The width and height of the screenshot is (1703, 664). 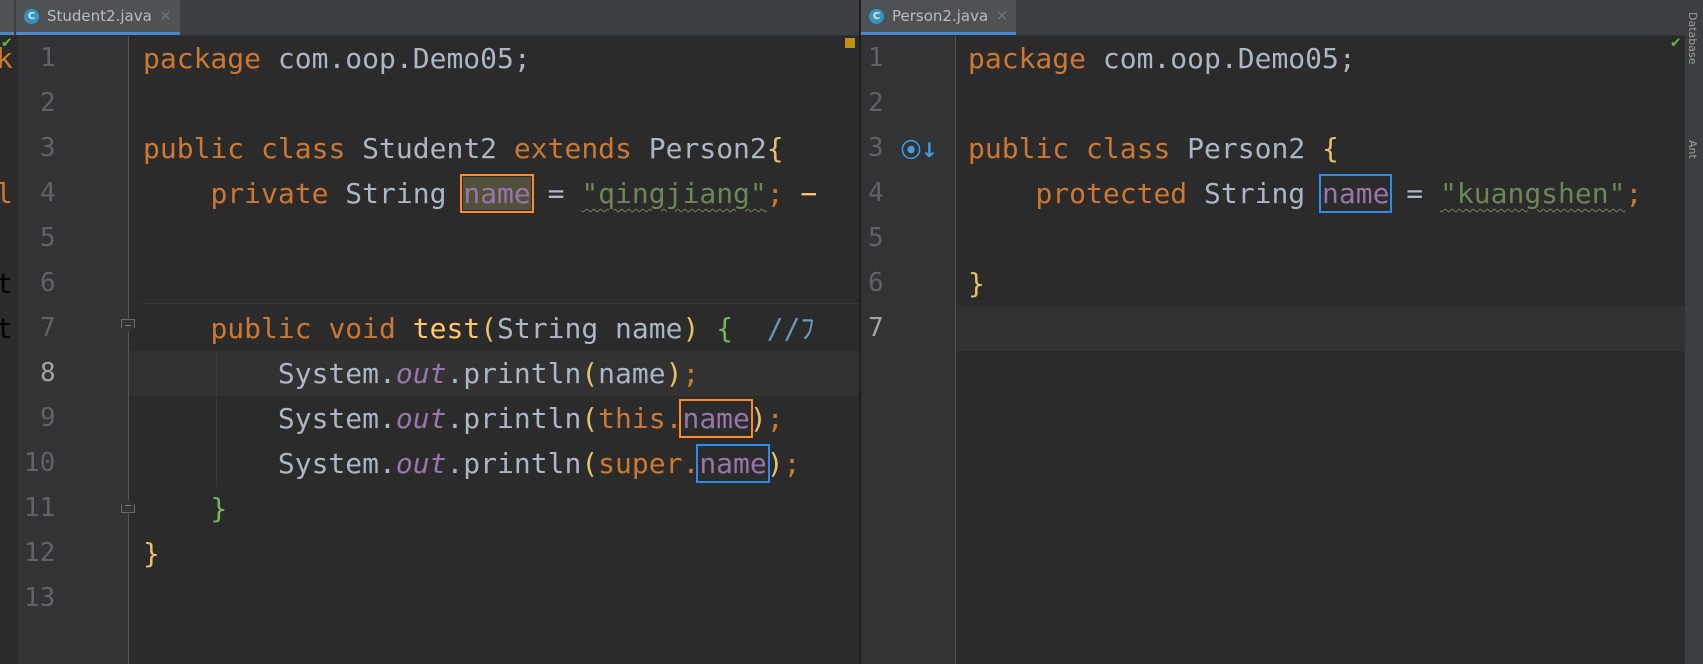 What do you see at coordinates (976, 283) in the screenshot?
I see `code-line-6: }` at bounding box center [976, 283].